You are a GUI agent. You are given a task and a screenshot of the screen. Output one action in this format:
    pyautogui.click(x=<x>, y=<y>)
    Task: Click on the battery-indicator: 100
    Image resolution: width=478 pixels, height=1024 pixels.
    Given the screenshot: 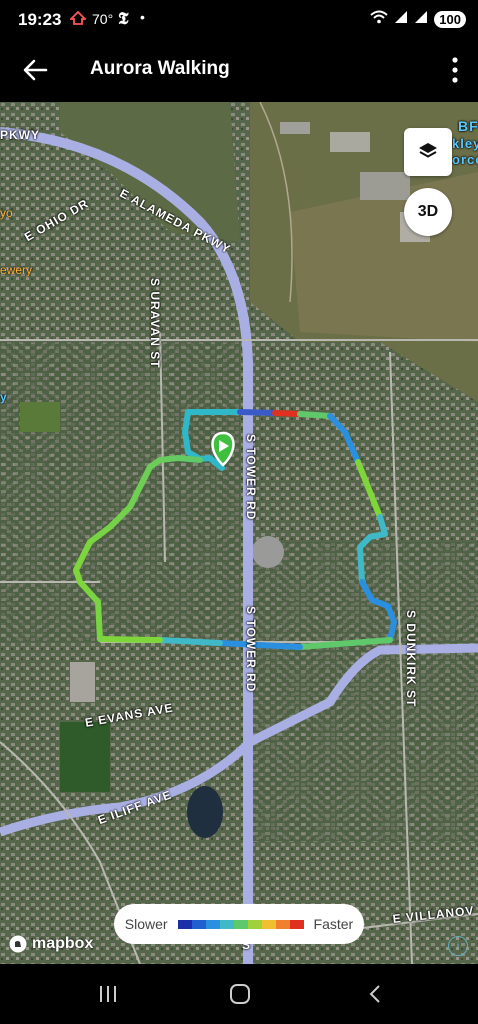 What is the action you would take?
    pyautogui.click(x=450, y=19)
    